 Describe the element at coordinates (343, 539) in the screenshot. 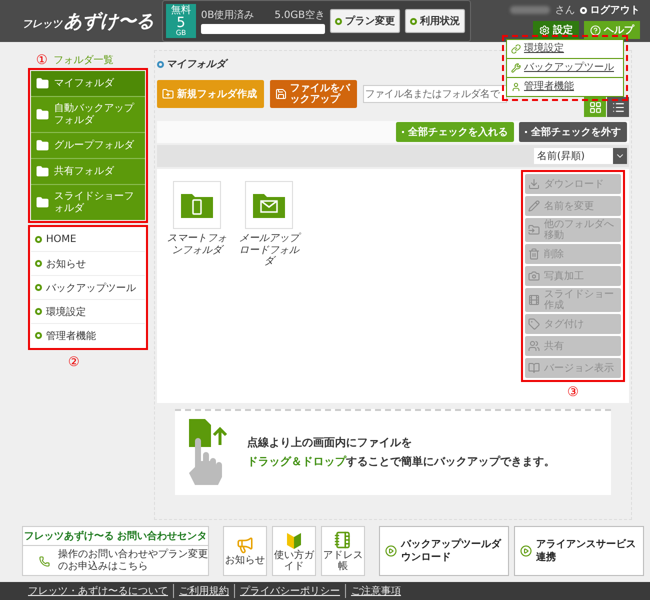

I see `address-book-icon` at that location.